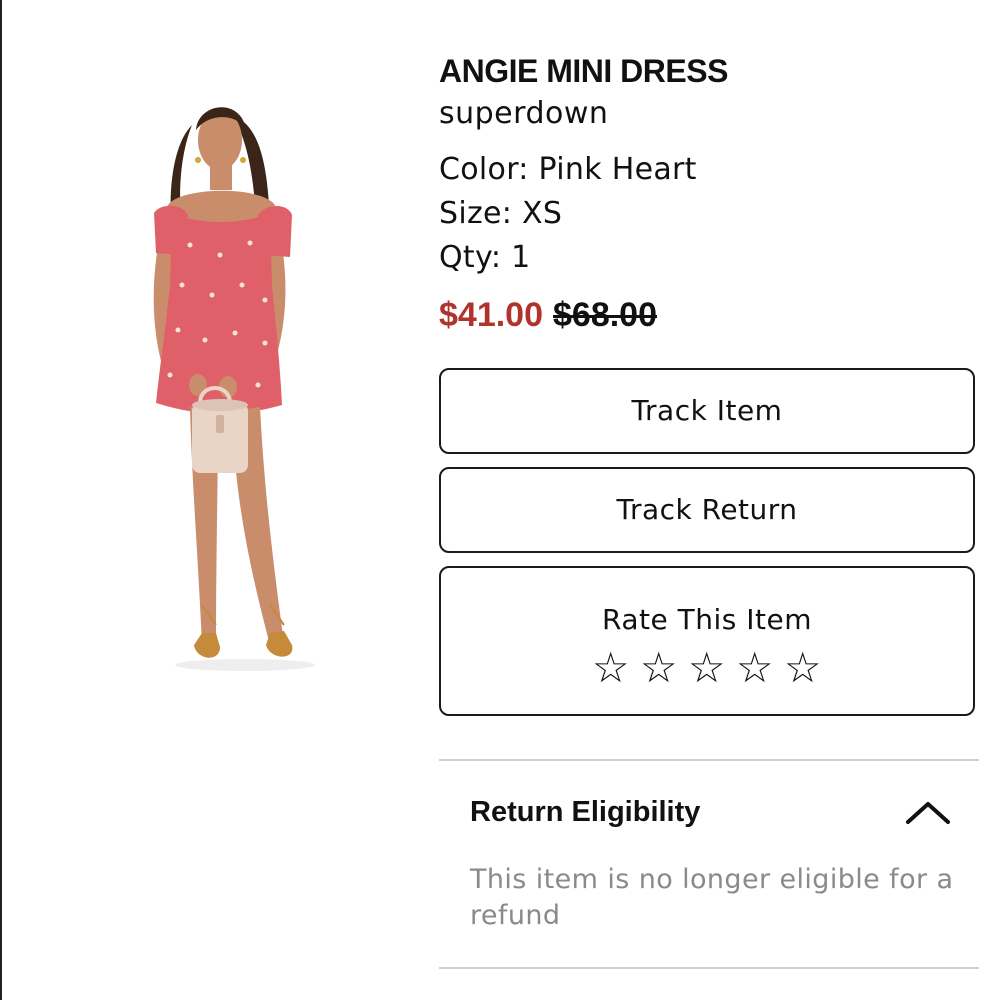 Image resolution: width=1000 pixels, height=1000 pixels. Describe the element at coordinates (755, 668) in the screenshot. I see `star-4-icon: ☆` at that location.